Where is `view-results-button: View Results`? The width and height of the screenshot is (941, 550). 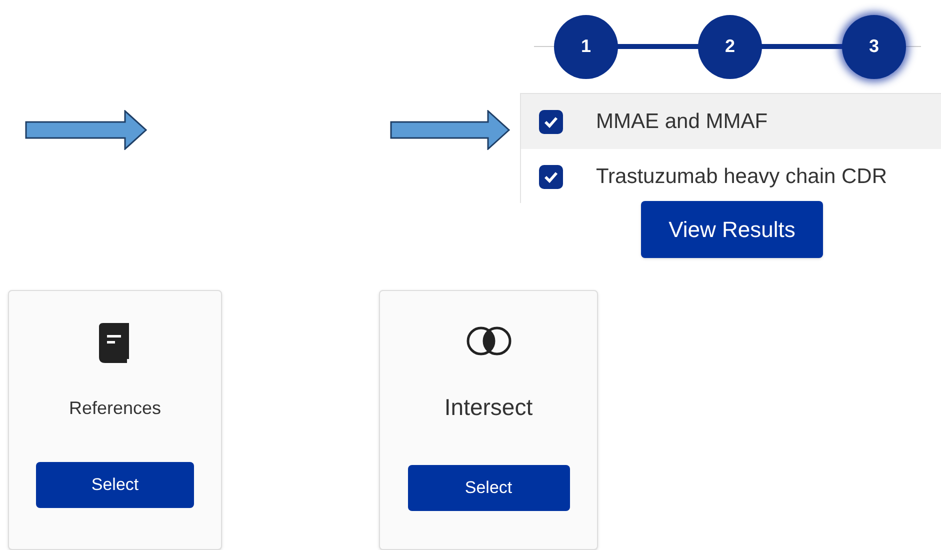 view-results-button: View Results is located at coordinates (732, 229).